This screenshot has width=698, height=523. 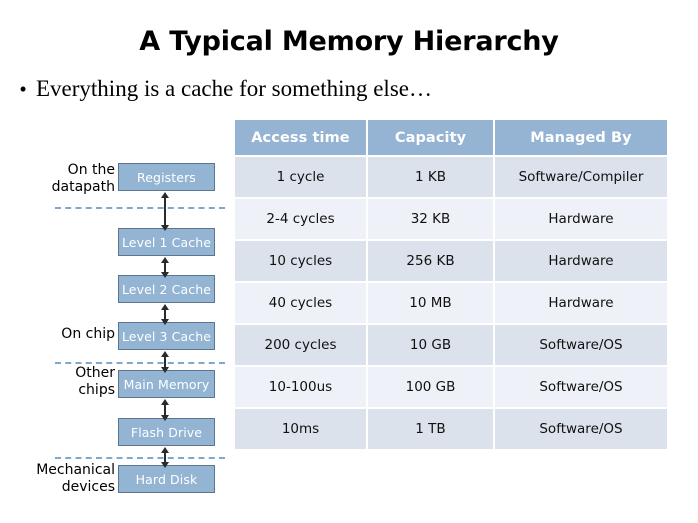 What do you see at coordinates (430, 137) in the screenshot?
I see `column-header-capacity: Capacity` at bounding box center [430, 137].